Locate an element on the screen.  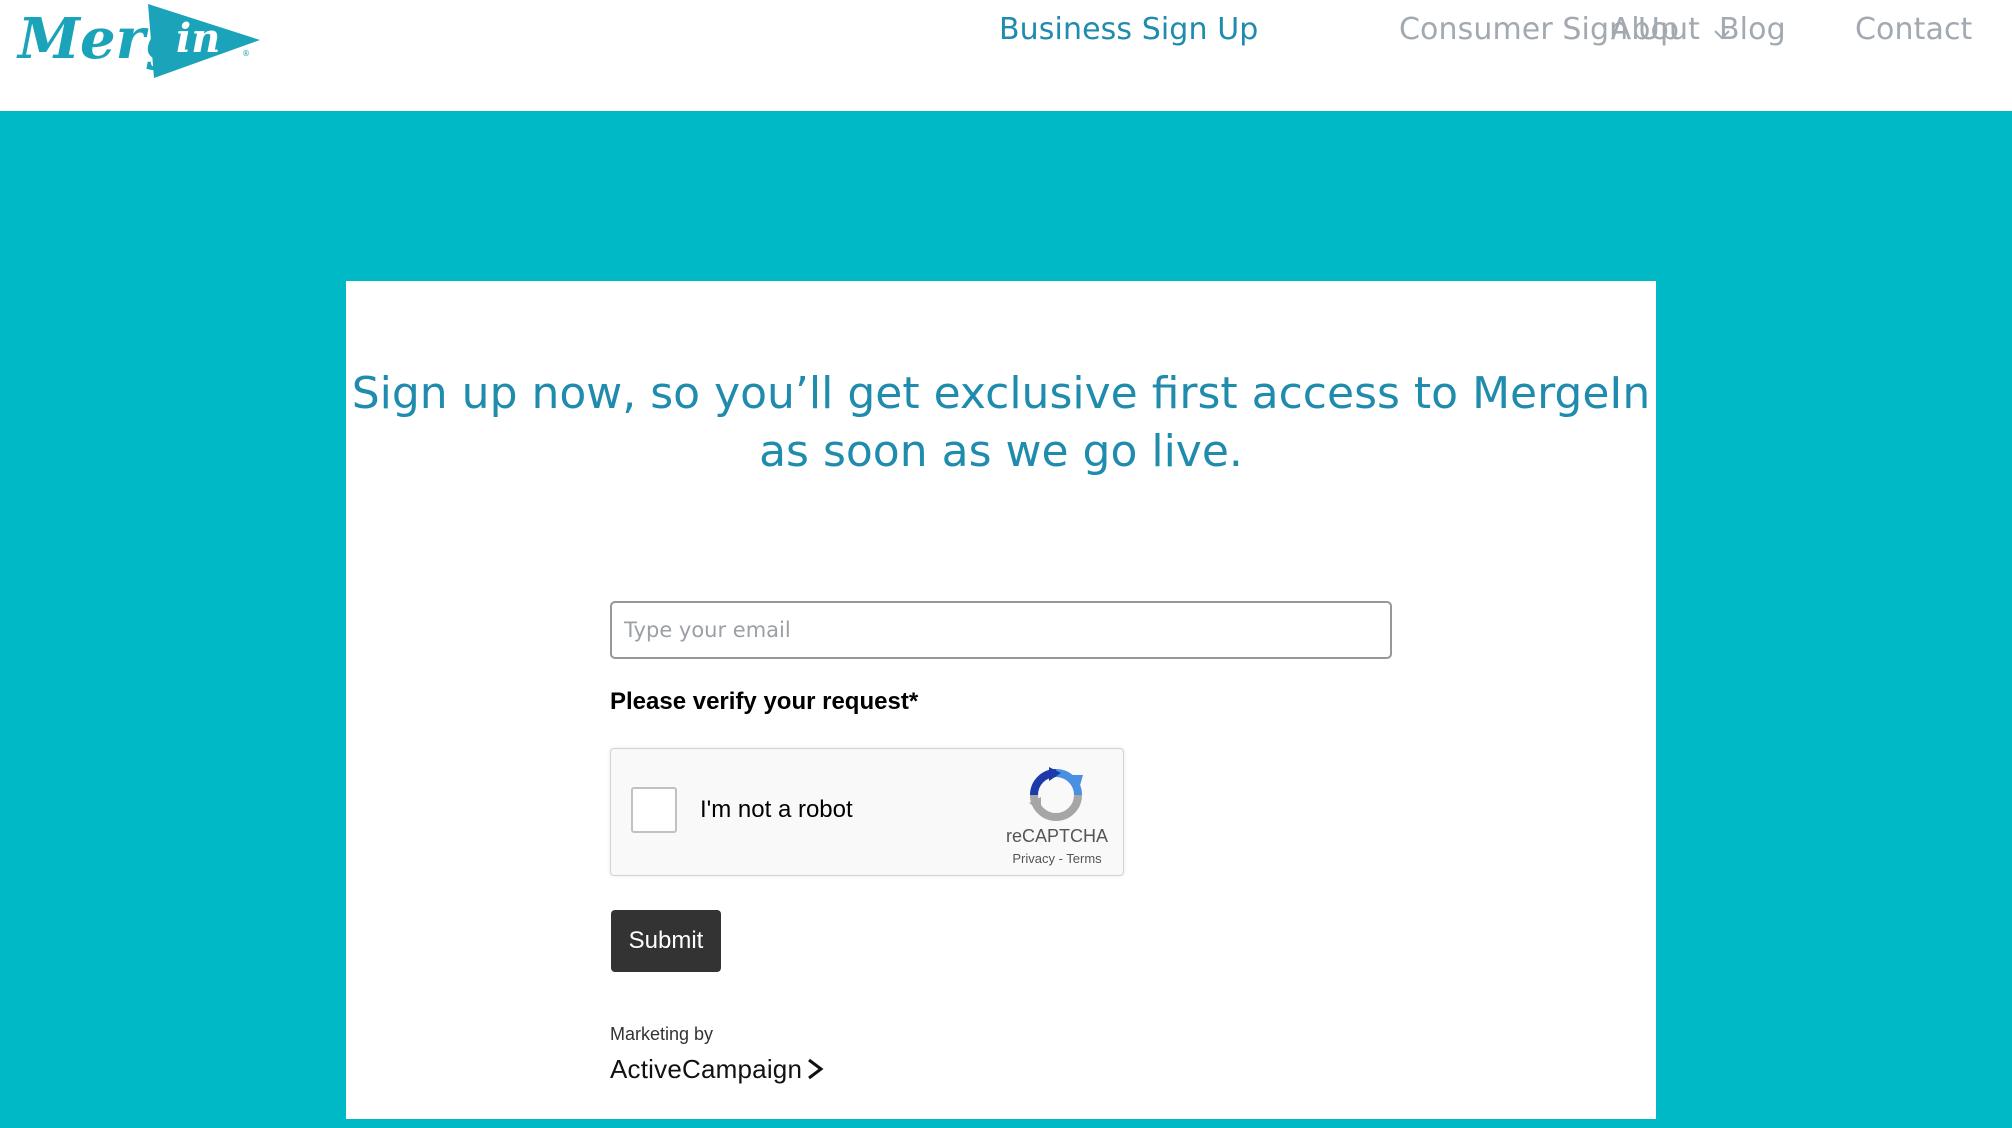
recaptcha-links: Privacy - Terms is located at coordinates (1057, 858).